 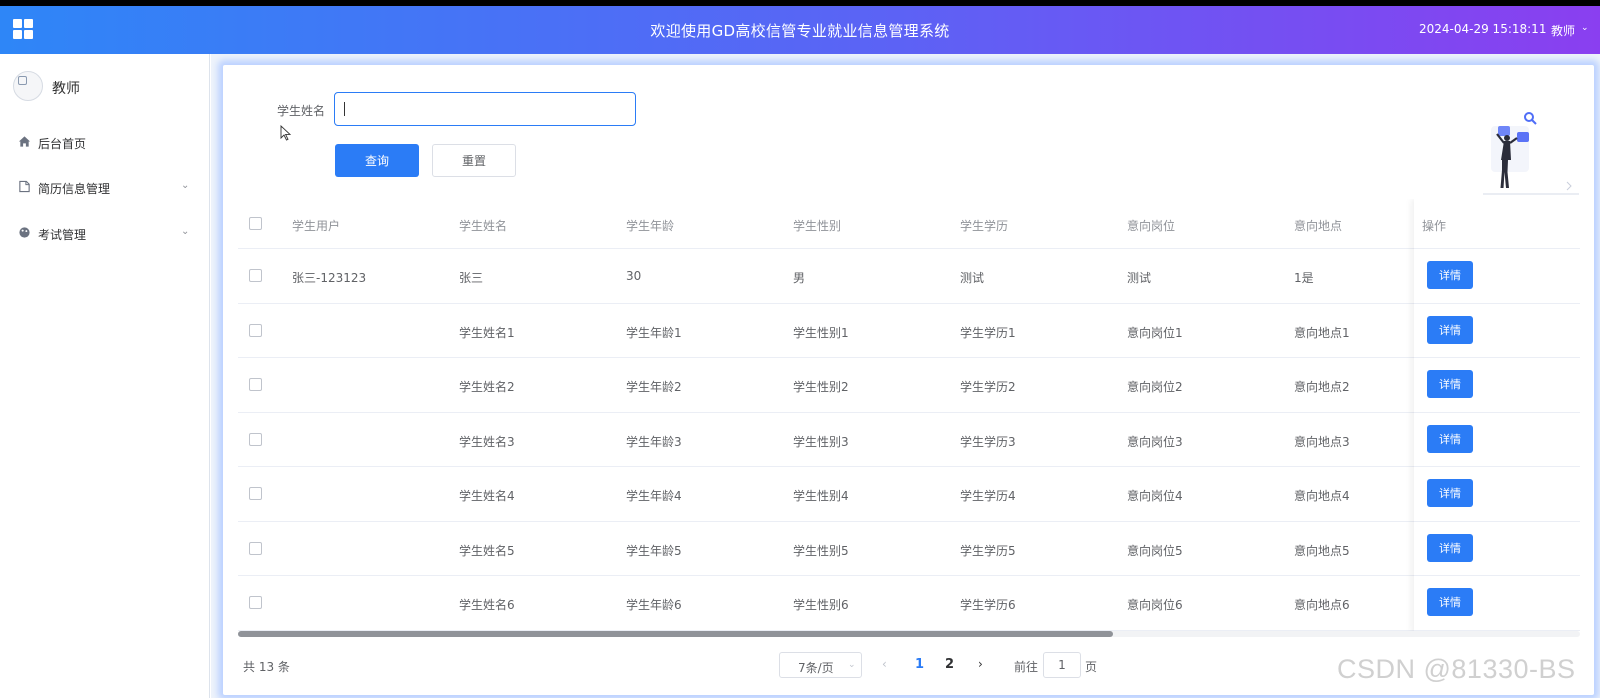 I want to click on table-cell: 30, so click(x=634, y=276).